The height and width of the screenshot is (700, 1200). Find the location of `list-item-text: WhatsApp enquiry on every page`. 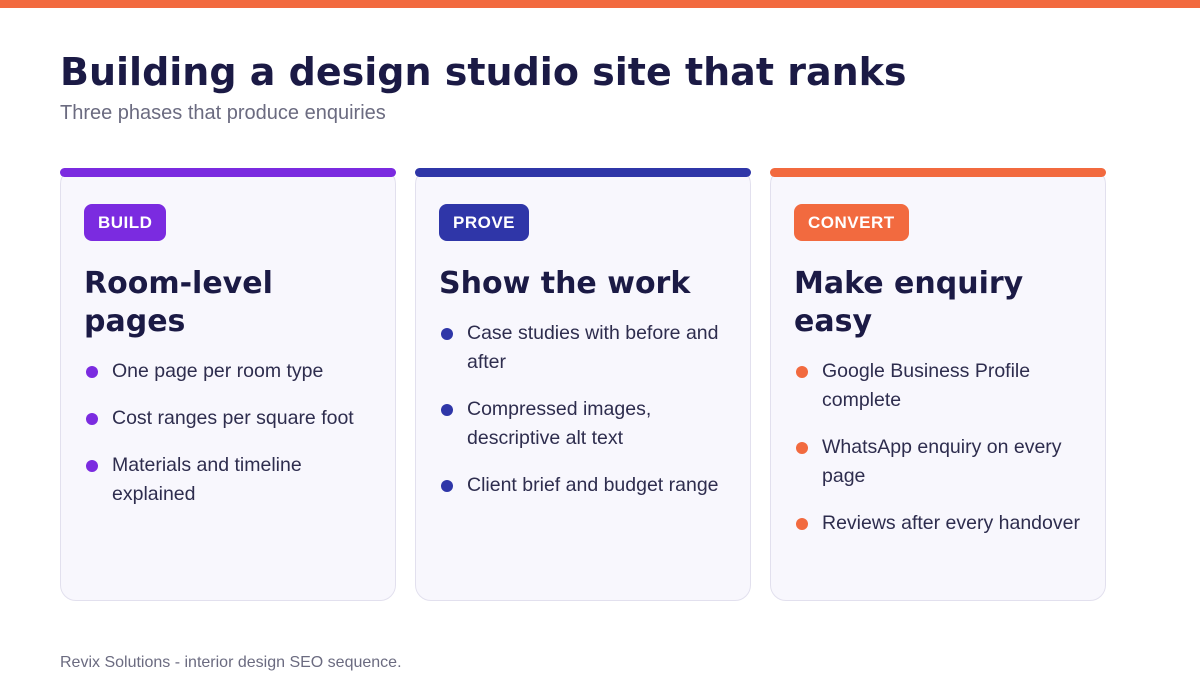

list-item-text: WhatsApp enquiry on every page is located at coordinates (942, 461).